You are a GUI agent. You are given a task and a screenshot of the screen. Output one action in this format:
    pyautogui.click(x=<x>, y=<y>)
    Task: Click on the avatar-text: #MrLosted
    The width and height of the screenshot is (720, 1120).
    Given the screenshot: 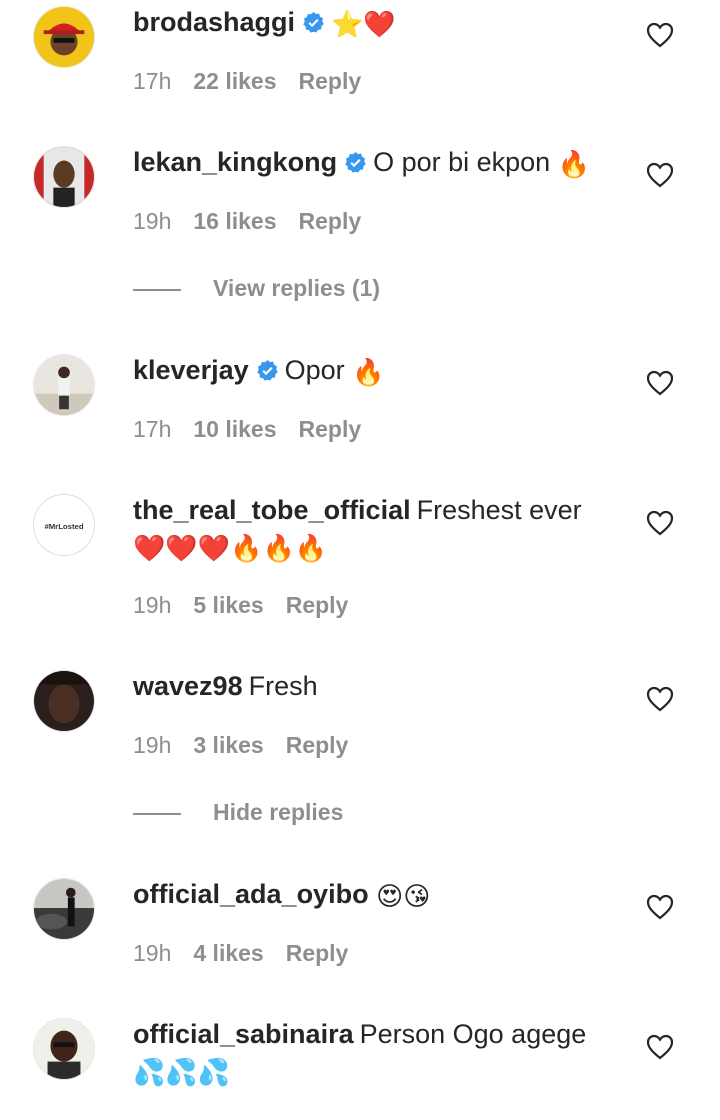 What is the action you would take?
    pyautogui.click(x=63, y=526)
    